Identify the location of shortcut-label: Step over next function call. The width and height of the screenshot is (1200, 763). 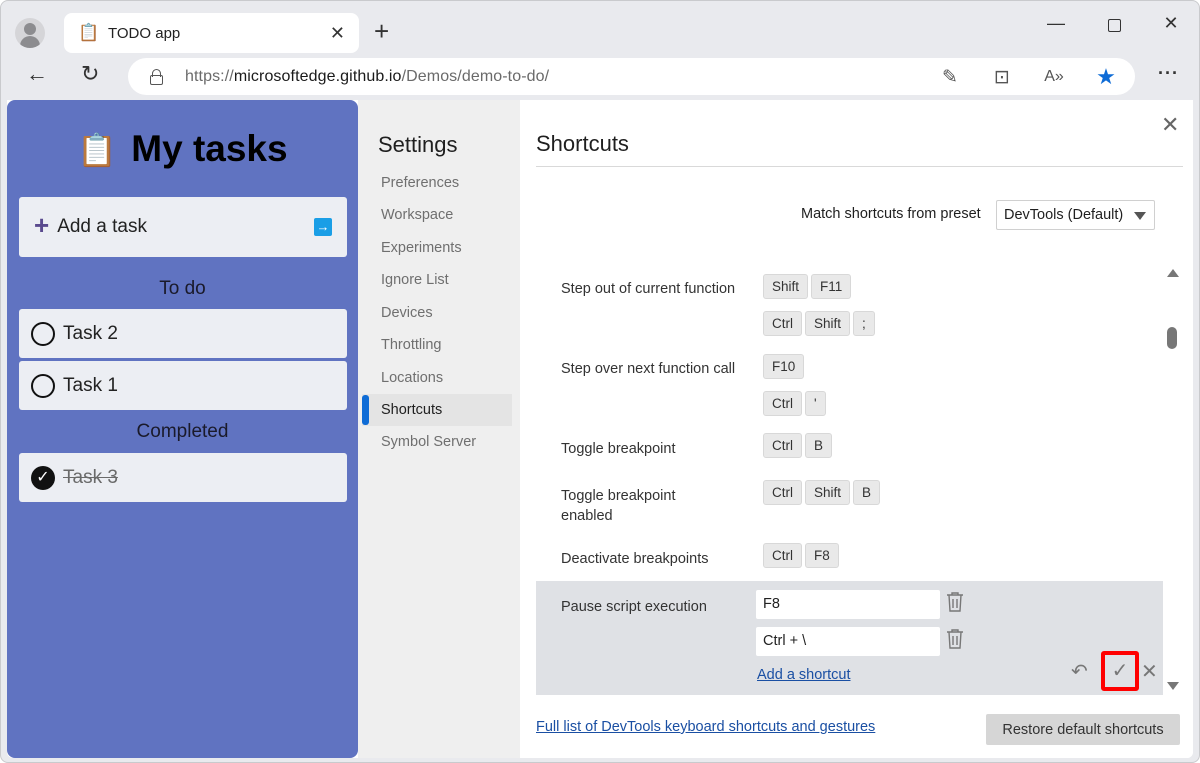
(648, 369).